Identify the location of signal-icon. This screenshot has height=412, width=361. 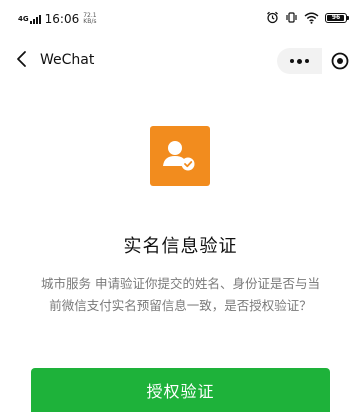
(35, 19).